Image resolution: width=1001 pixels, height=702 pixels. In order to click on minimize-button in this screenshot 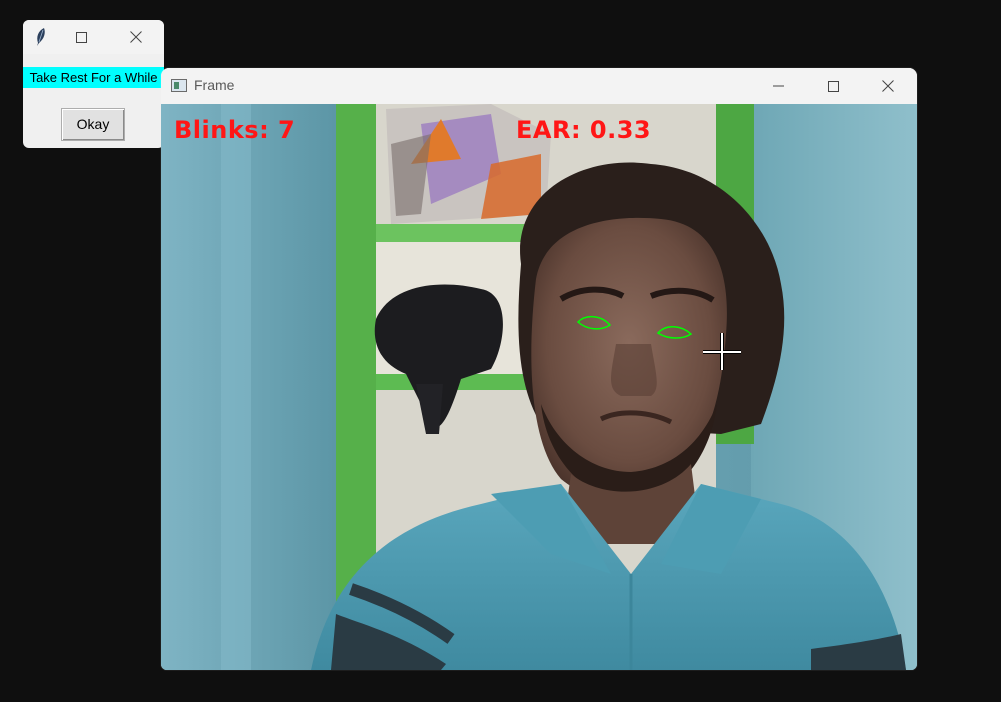, I will do `click(778, 86)`.